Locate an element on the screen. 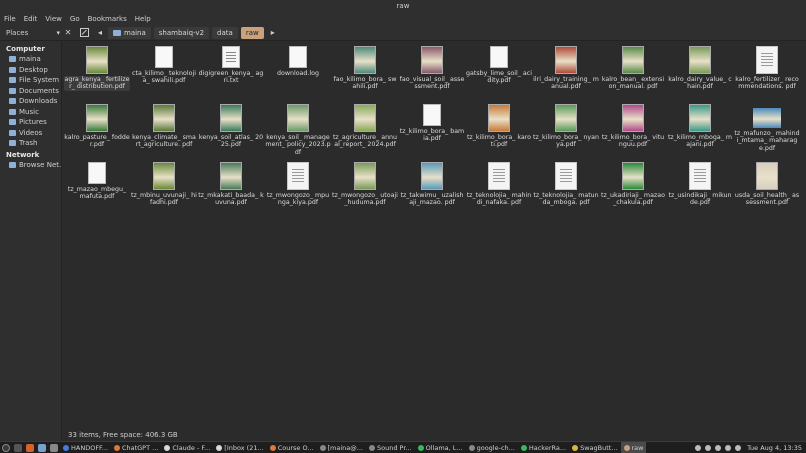 This screenshot has height=453, width=806. menu-edit: Edit is located at coordinates (31, 19).